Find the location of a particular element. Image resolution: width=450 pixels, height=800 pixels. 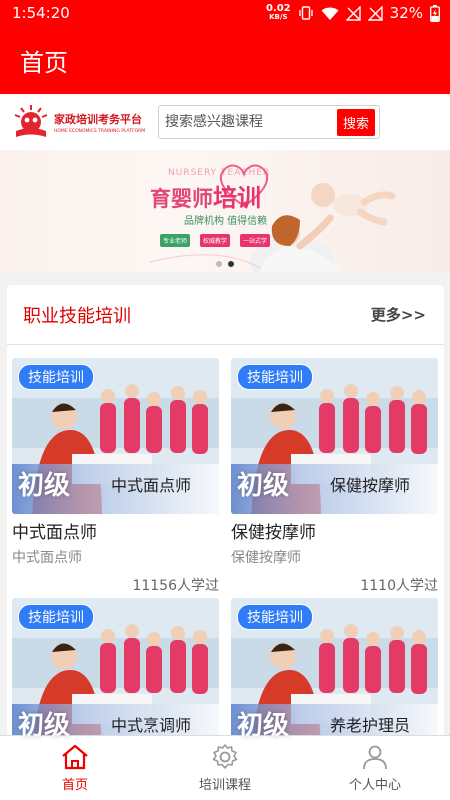

course-title: 保健按摩师 is located at coordinates (273, 533).